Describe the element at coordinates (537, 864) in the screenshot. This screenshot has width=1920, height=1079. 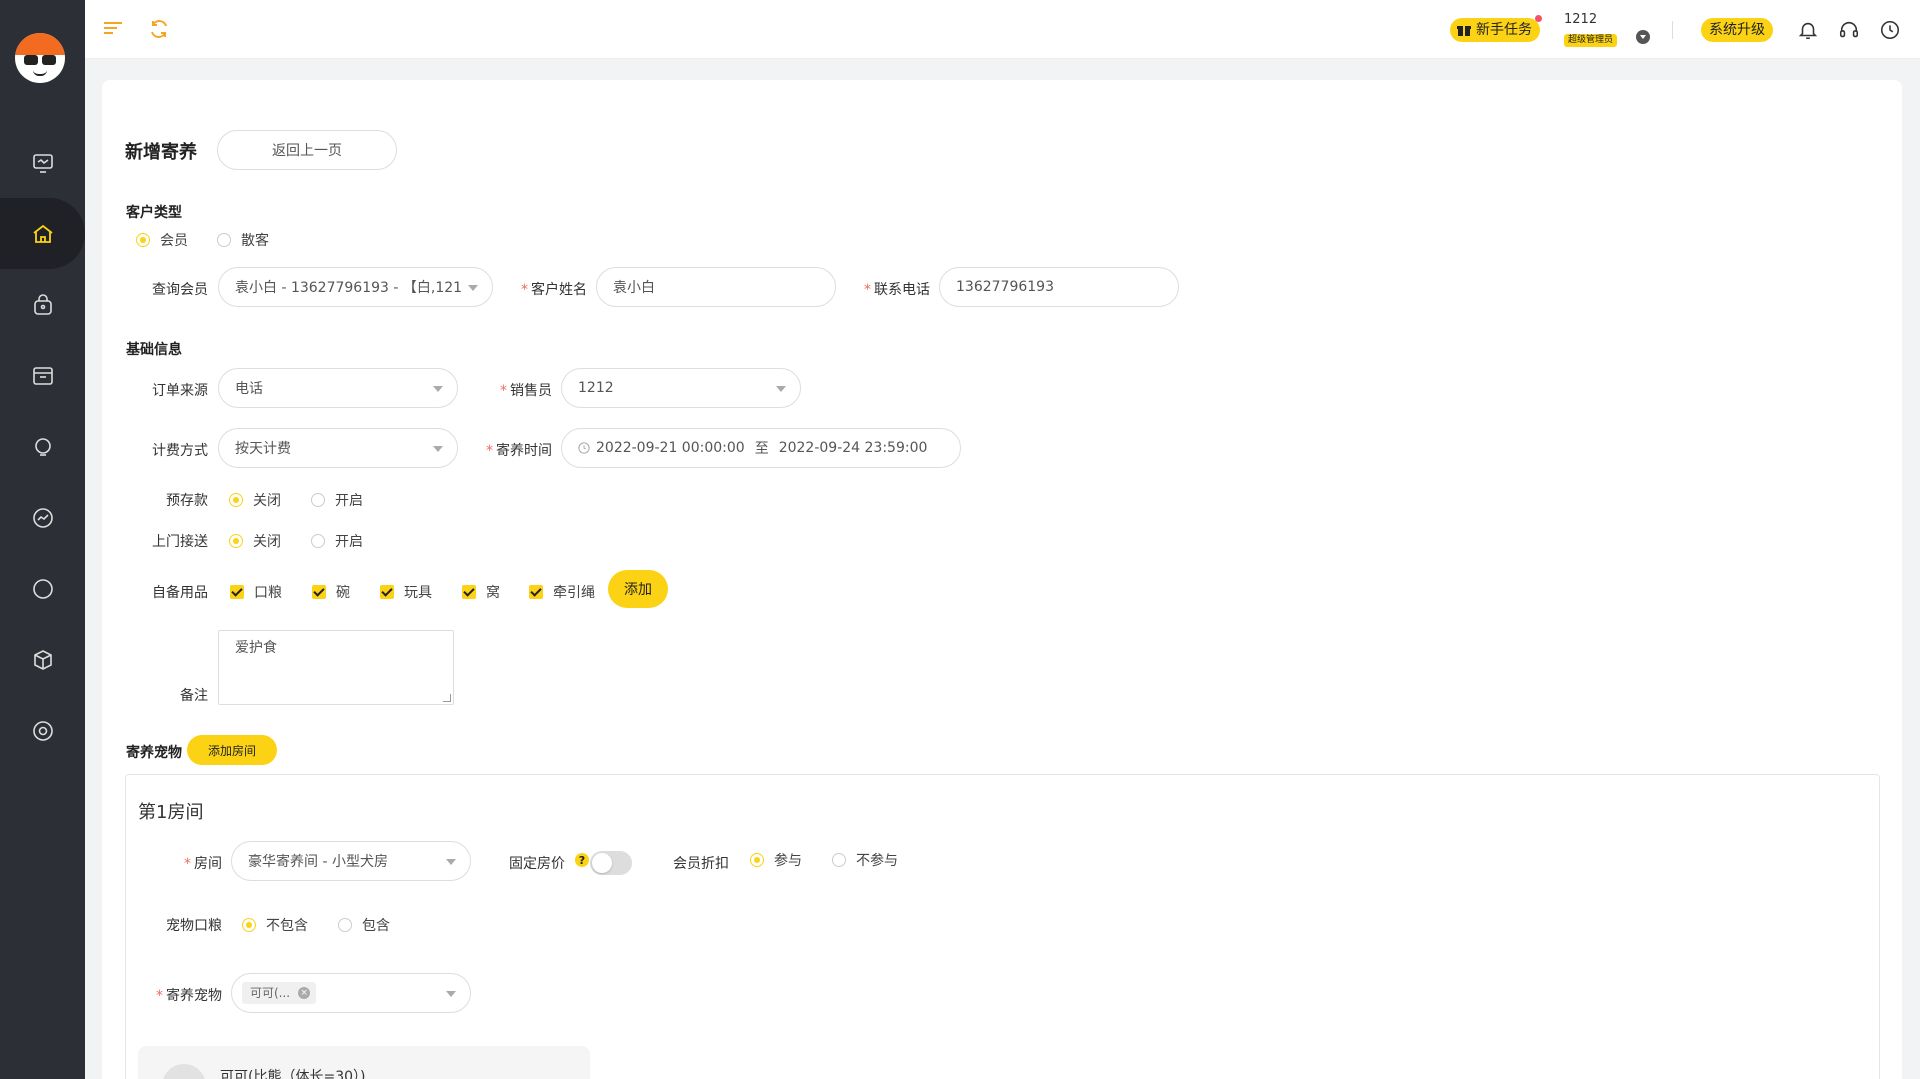
I see `fixed-price-label: 固定房价` at that location.